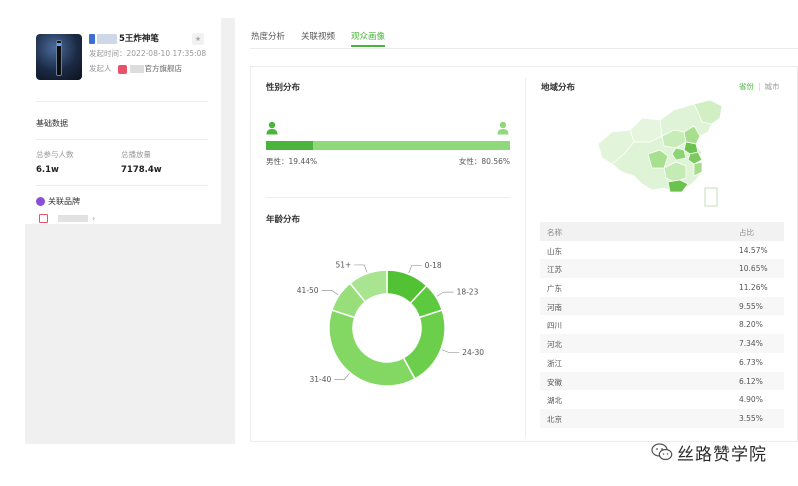 This screenshot has height=486, width=798. Describe the element at coordinates (164, 68) in the screenshot. I see `author-shop: 官方旗舰店` at that location.